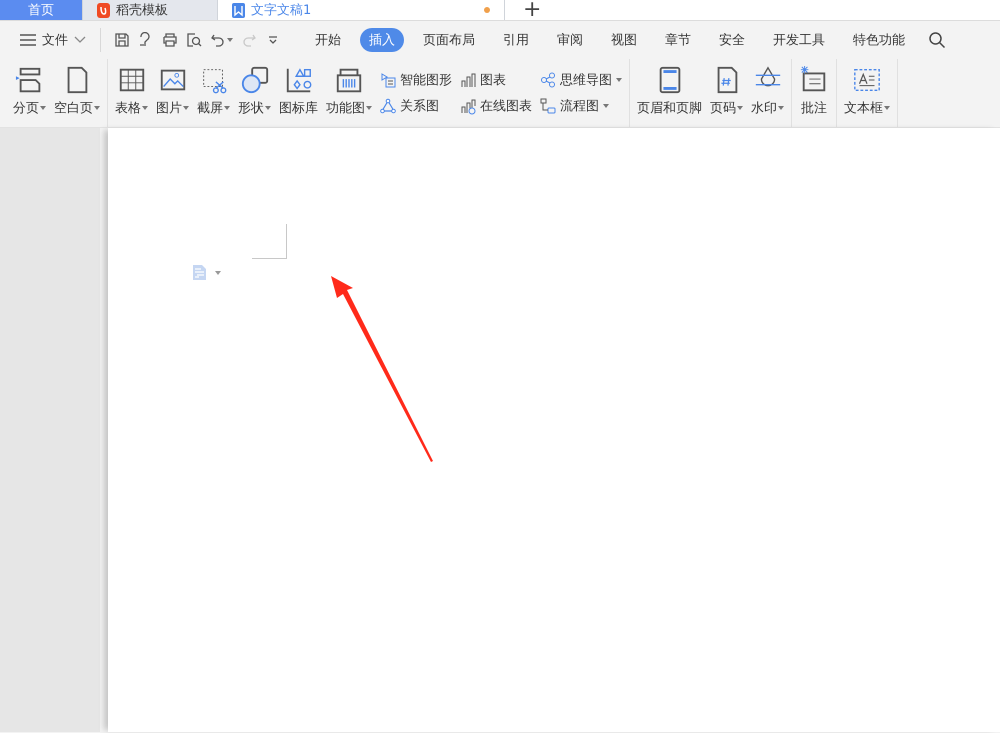 The width and height of the screenshot is (1000, 733). I want to click on ribbon-tool-button: 分页, so click(29, 93).